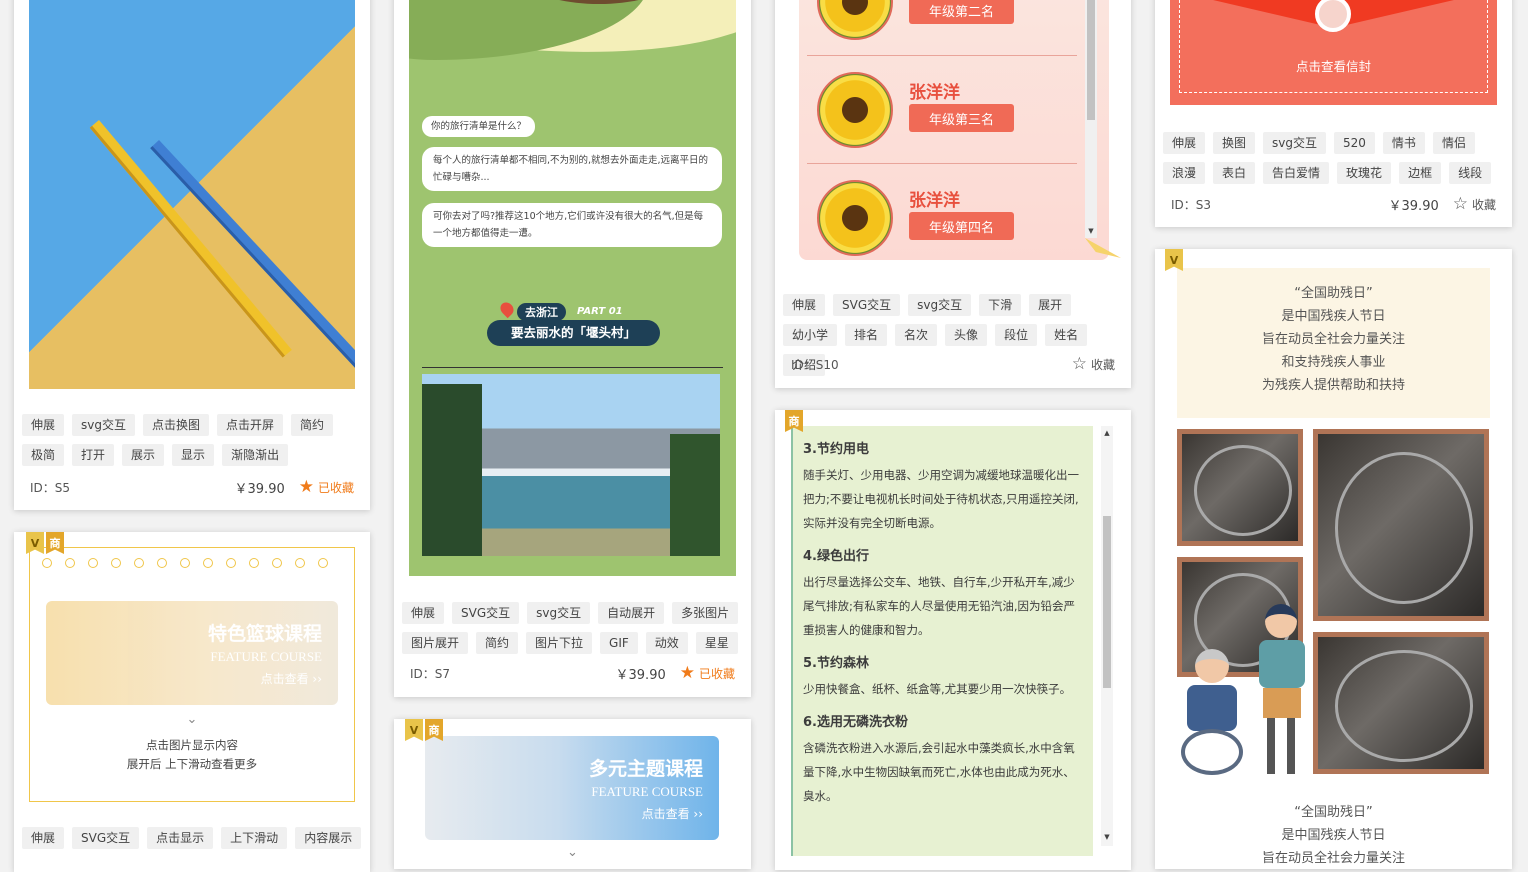 This screenshot has height=872, width=1528. Describe the element at coordinates (1403, 143) in the screenshot. I see `tag: 情书` at that location.